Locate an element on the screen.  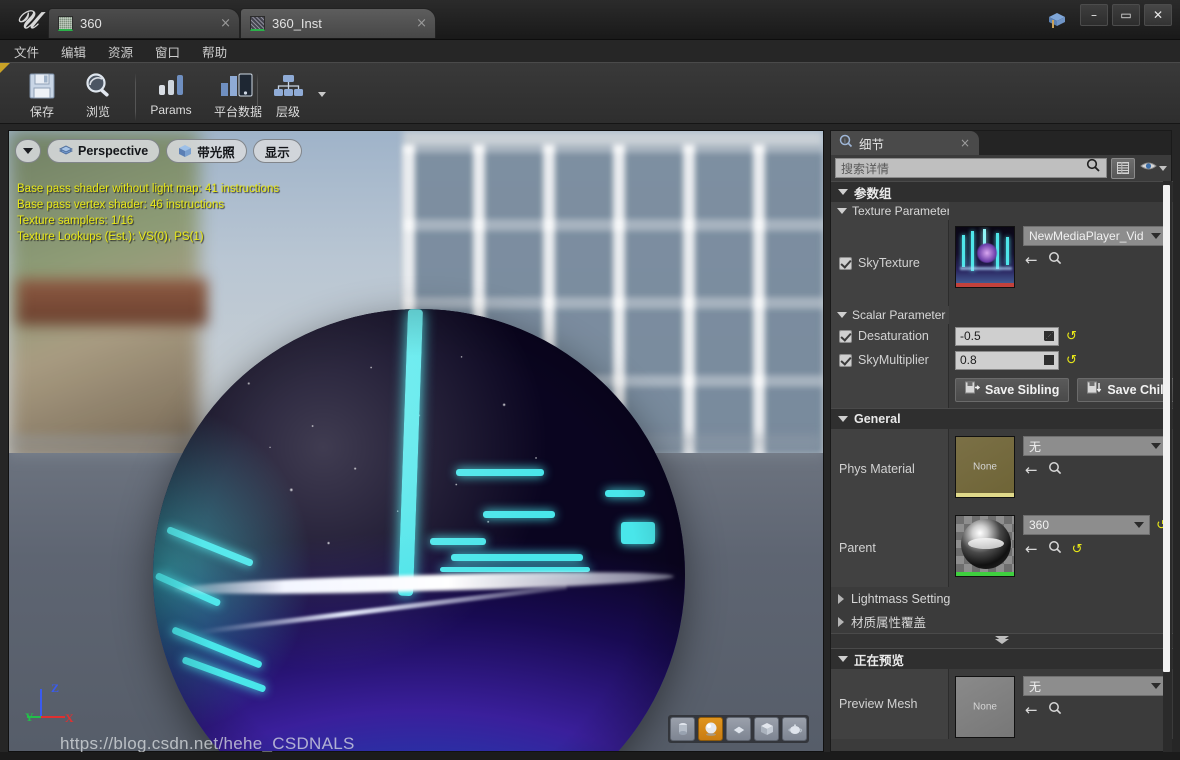
skytexture-checkbox is located at coordinates (845, 263).